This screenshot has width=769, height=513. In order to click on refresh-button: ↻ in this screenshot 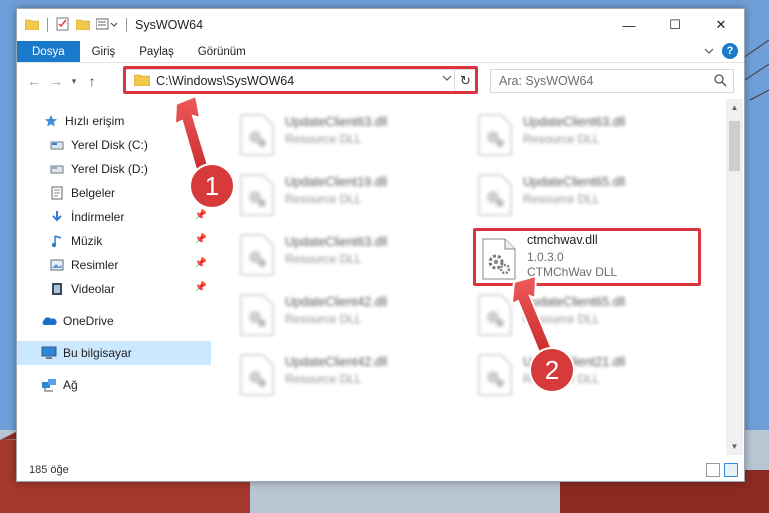, I will do `click(465, 81)`.